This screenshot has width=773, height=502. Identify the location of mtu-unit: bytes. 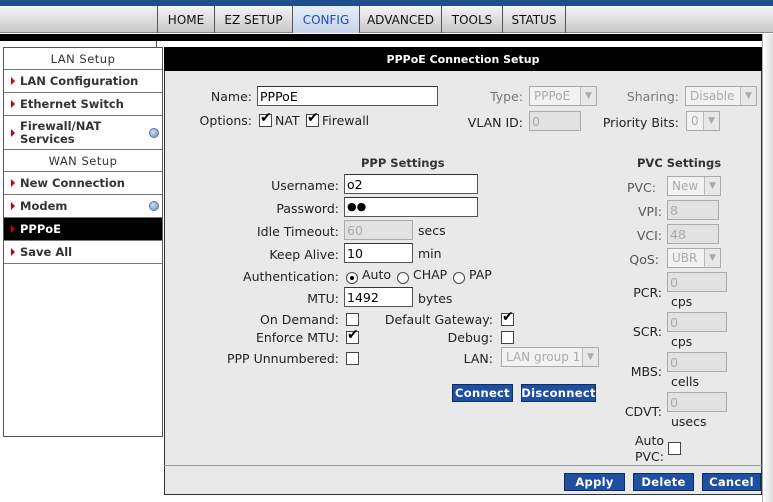
(435, 298).